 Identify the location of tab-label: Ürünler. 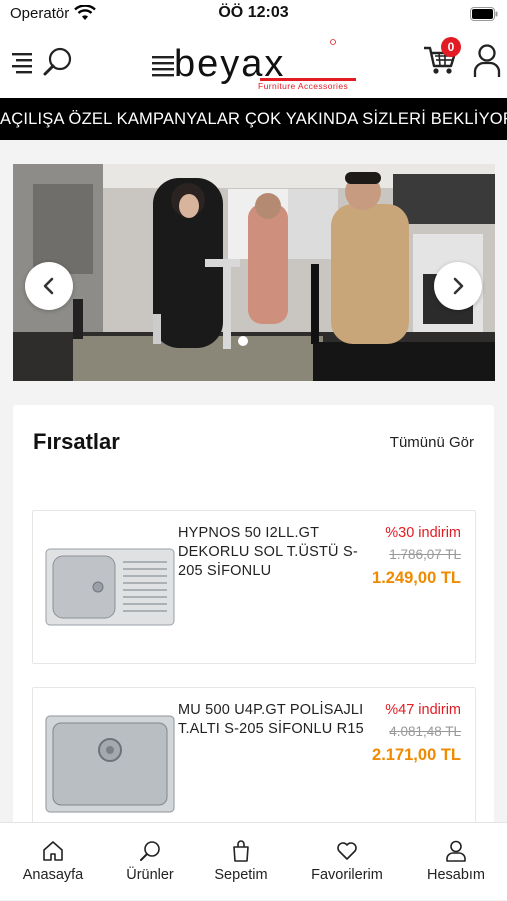
(150, 875).